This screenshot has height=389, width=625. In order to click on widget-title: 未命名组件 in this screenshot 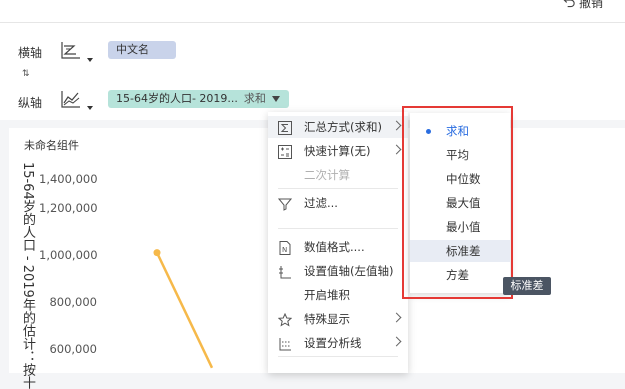, I will do `click(51, 145)`.